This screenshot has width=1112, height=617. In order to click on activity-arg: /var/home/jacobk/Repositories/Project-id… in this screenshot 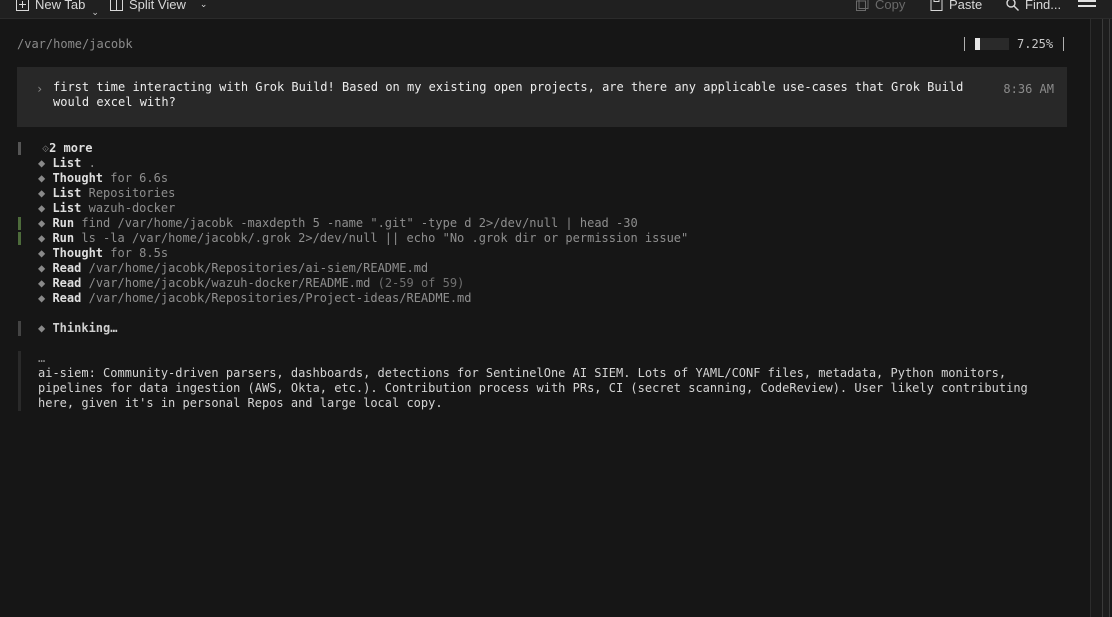, I will do `click(280, 298)`.